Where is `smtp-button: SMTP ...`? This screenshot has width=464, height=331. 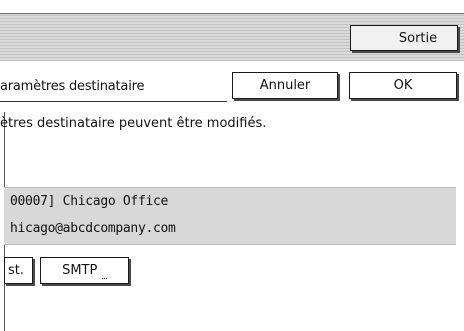 smtp-button: SMTP ... is located at coordinates (84, 270).